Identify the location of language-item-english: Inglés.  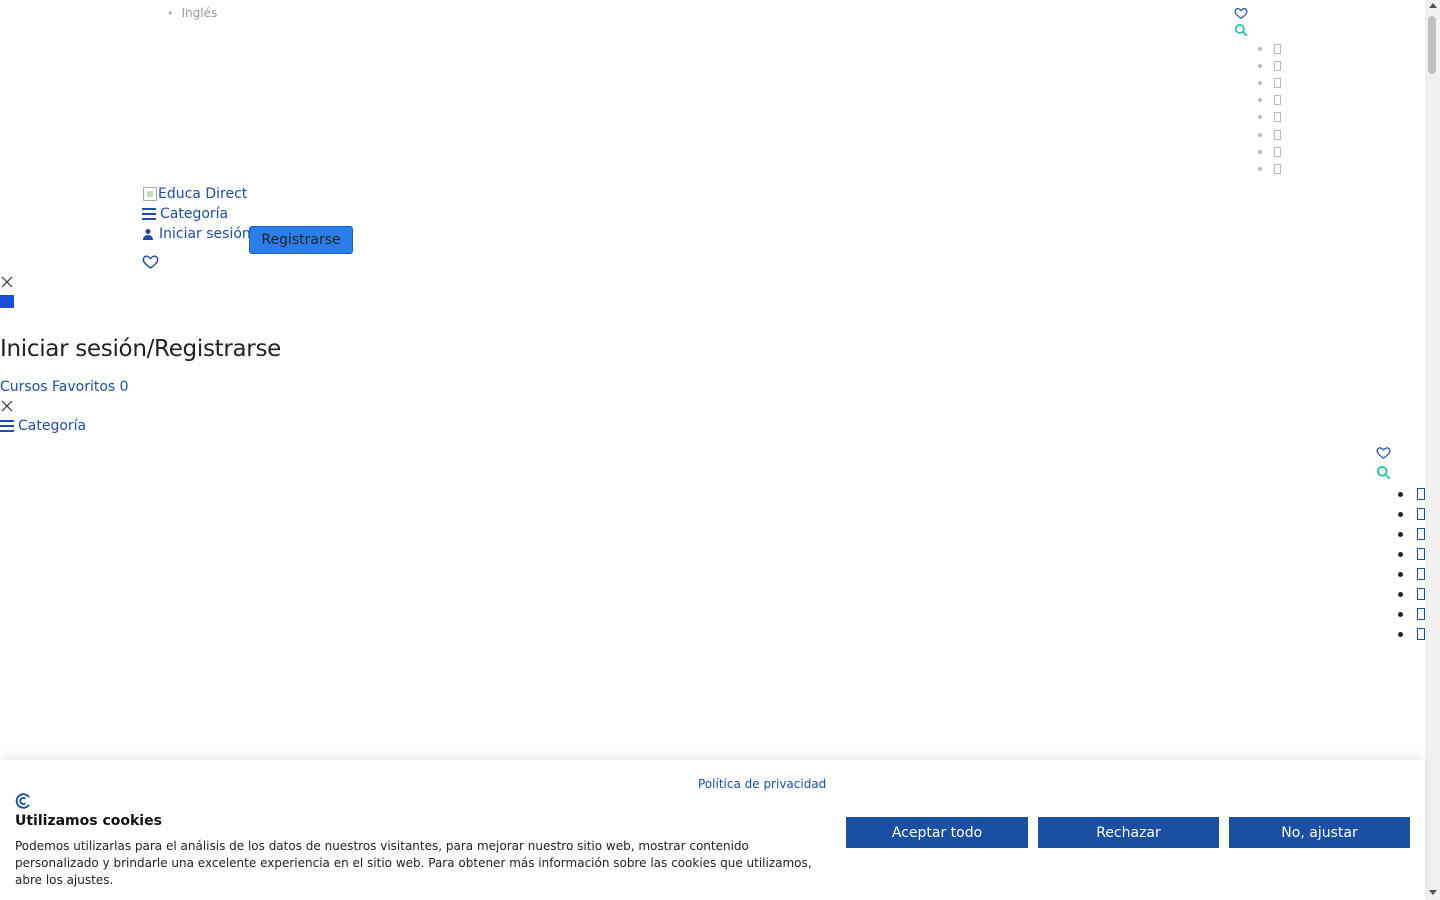
(192, 13).